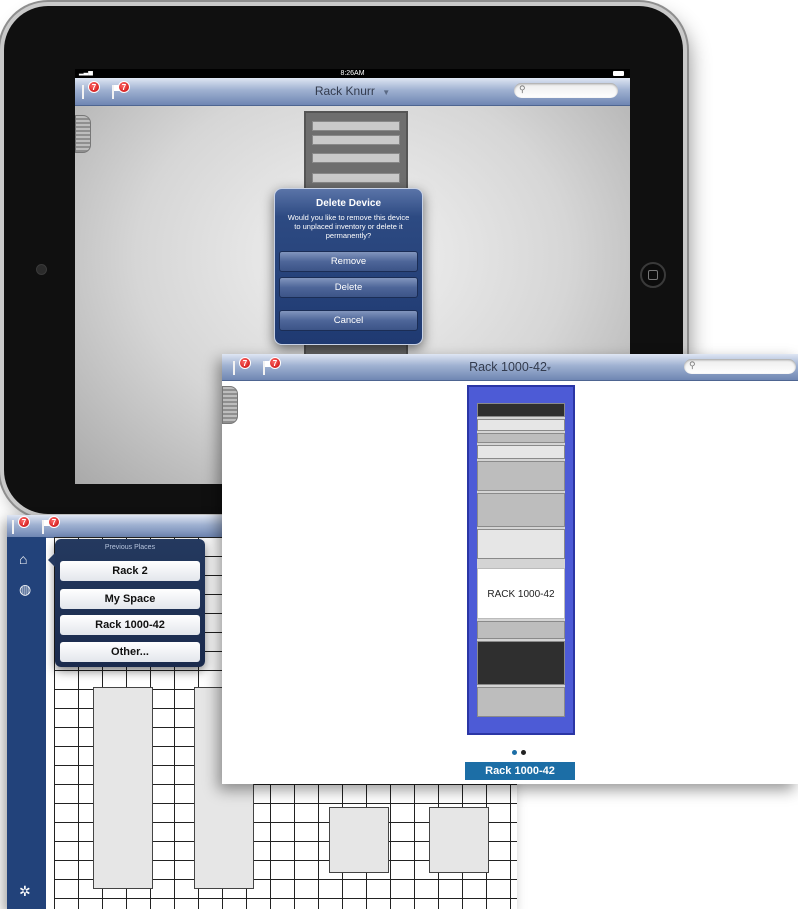 The image size is (798, 909). Describe the element at coordinates (348, 320) in the screenshot. I see `cancel-button: Cancel` at that location.